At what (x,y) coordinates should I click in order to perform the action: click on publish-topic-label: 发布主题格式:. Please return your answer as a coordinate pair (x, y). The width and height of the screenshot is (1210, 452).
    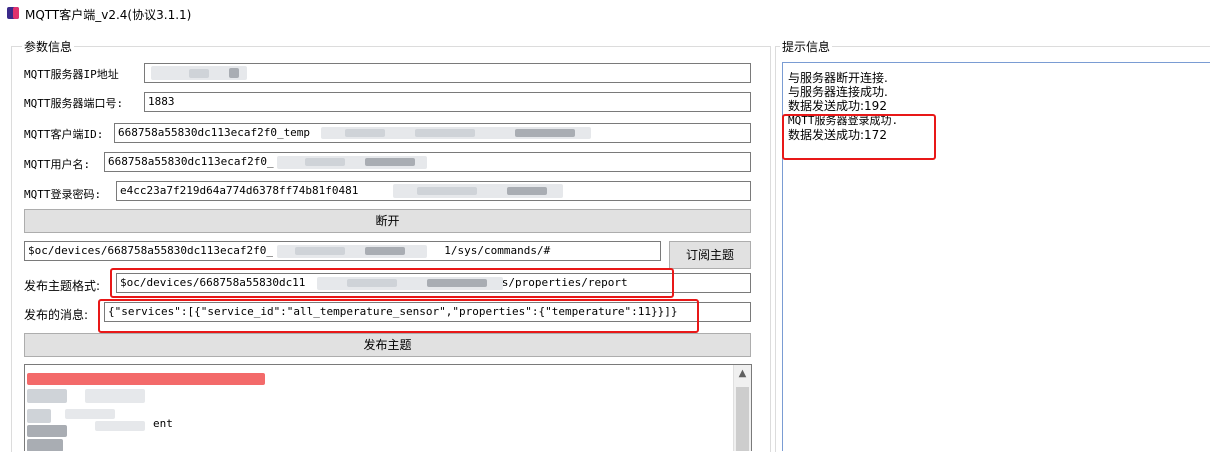
    Looking at the image, I should click on (62, 286).